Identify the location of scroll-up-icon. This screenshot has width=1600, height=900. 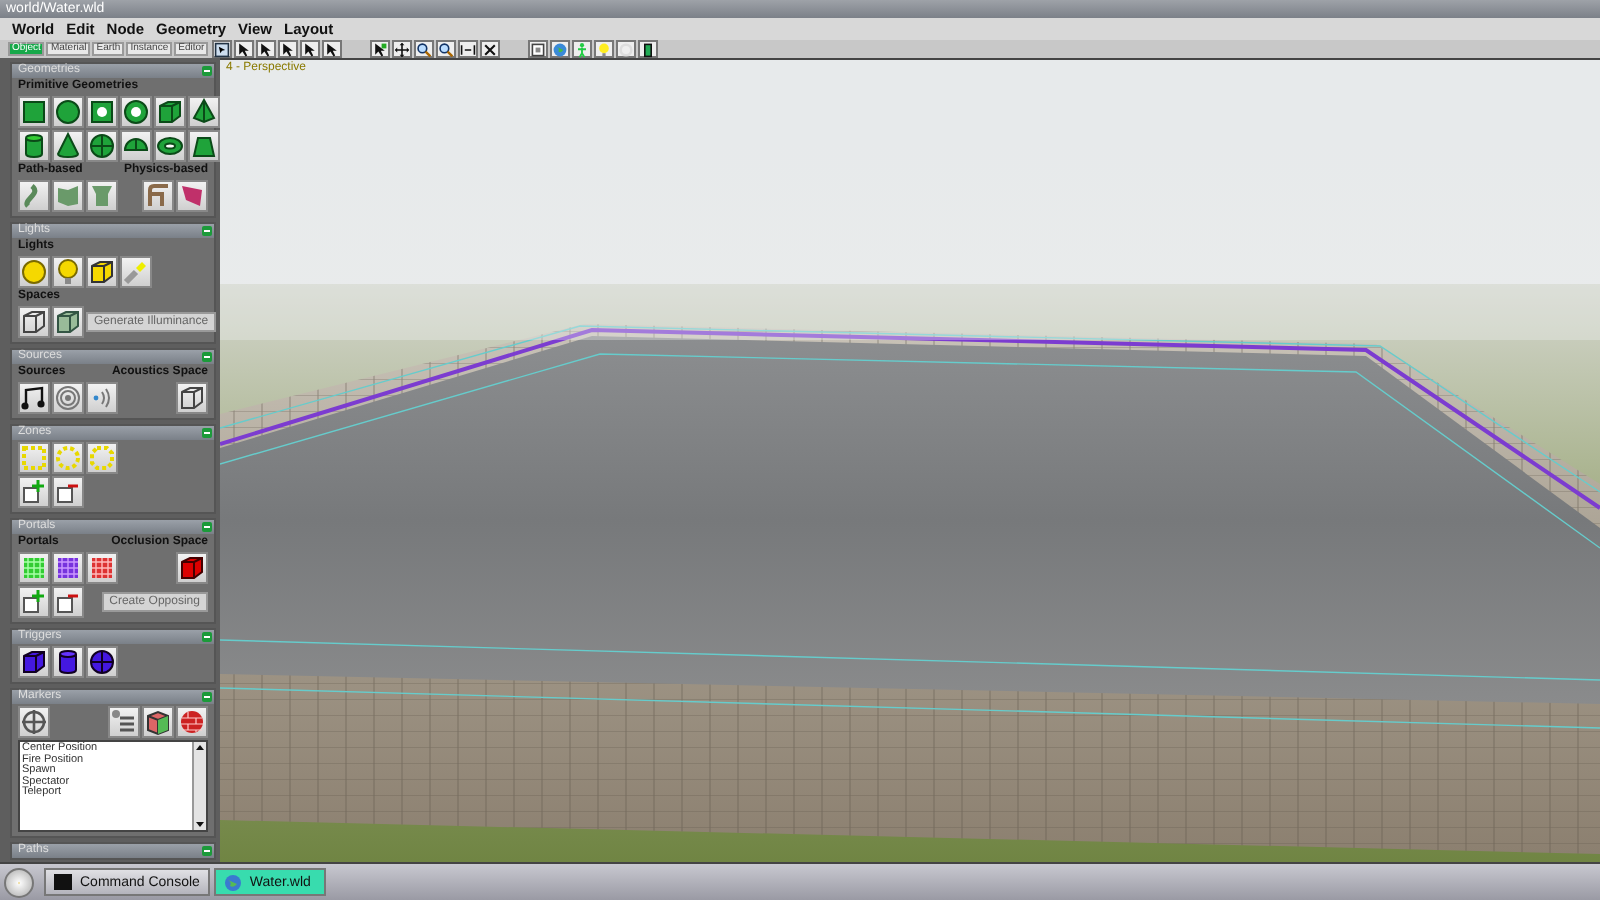
(200, 748).